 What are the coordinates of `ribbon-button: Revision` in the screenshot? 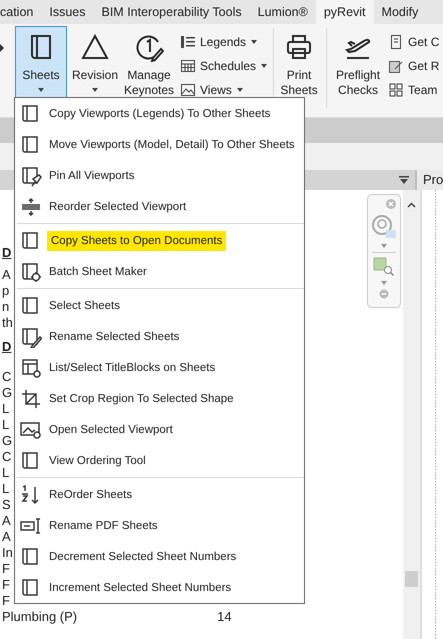 It's located at (95, 62).